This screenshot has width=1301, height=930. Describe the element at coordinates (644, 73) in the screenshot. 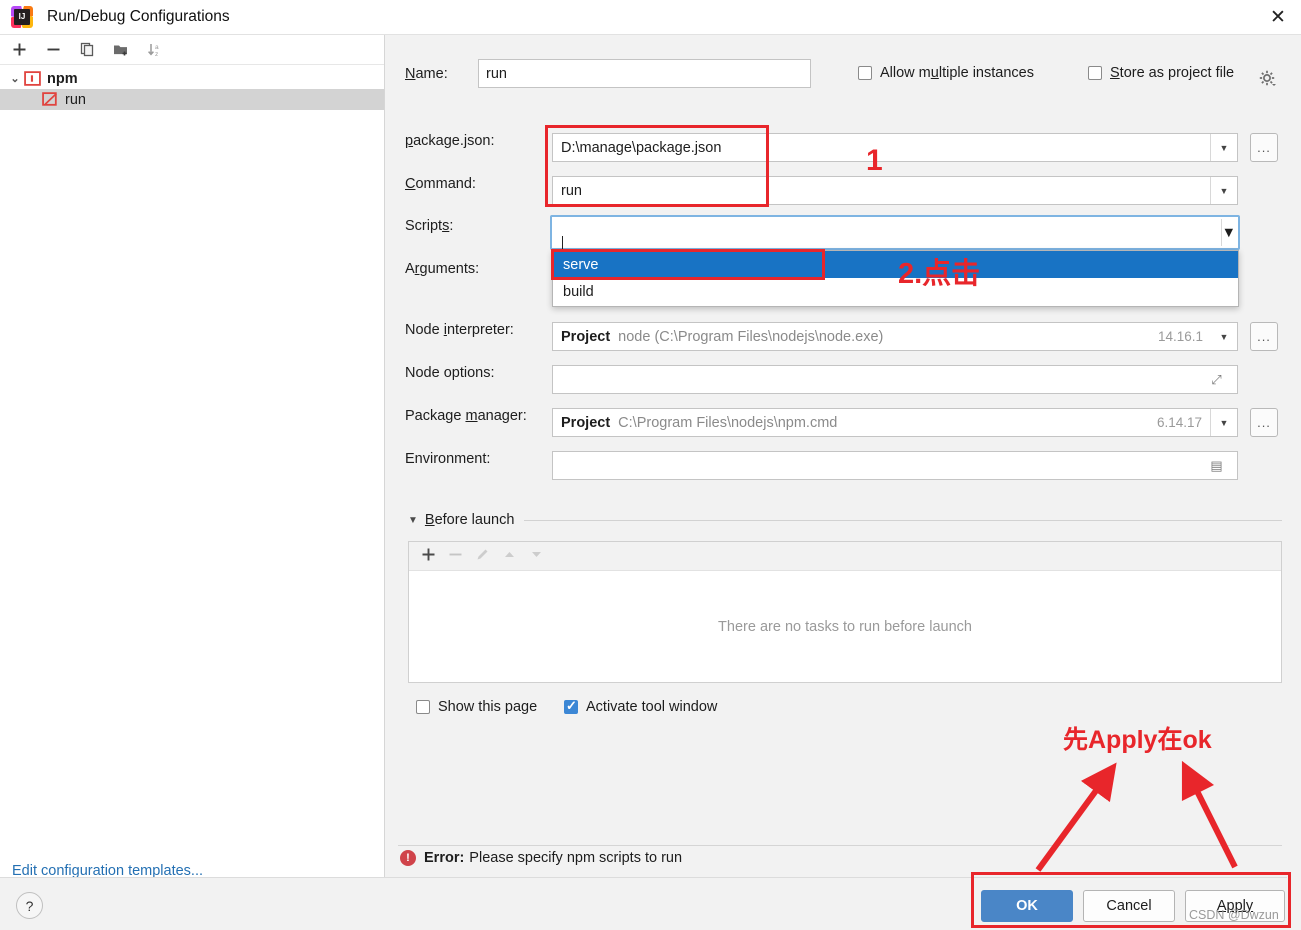

I see `name-input: run` at that location.